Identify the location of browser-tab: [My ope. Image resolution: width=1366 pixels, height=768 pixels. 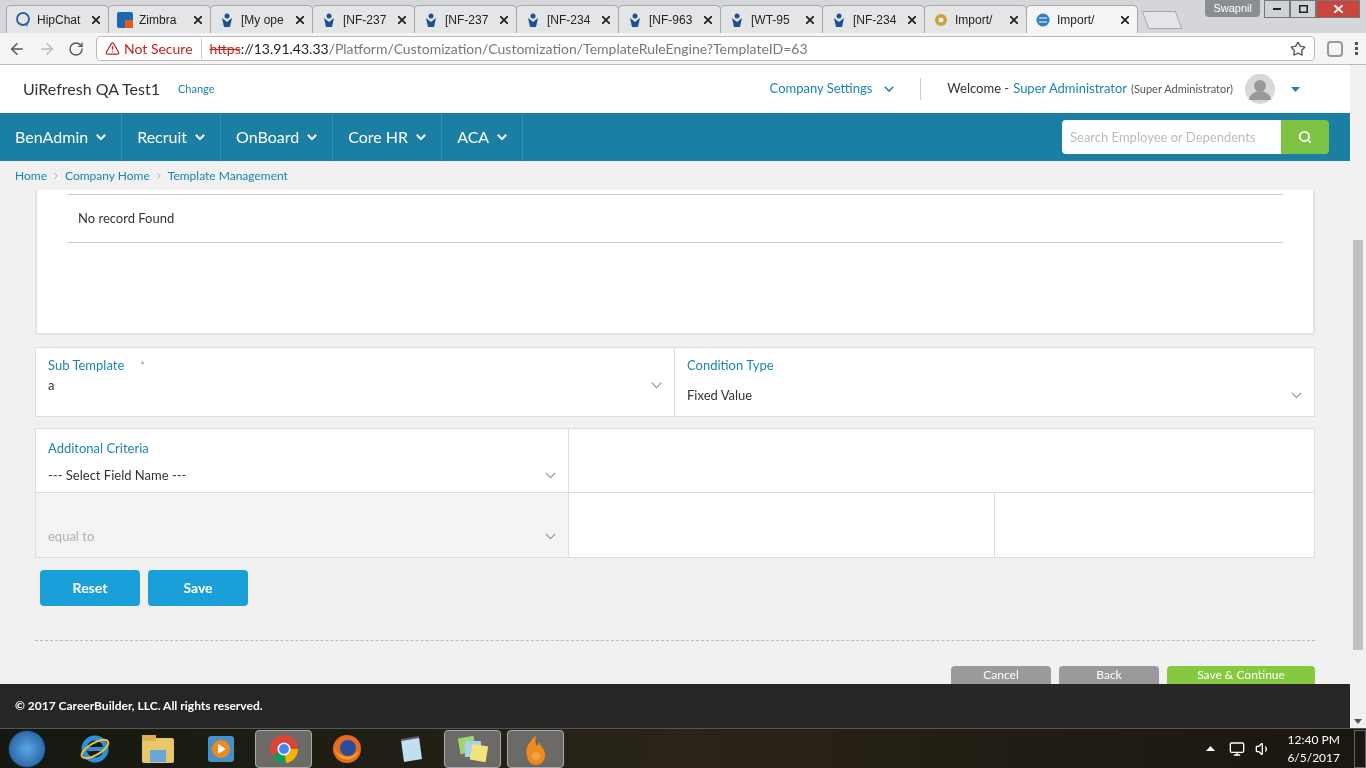
(261, 19).